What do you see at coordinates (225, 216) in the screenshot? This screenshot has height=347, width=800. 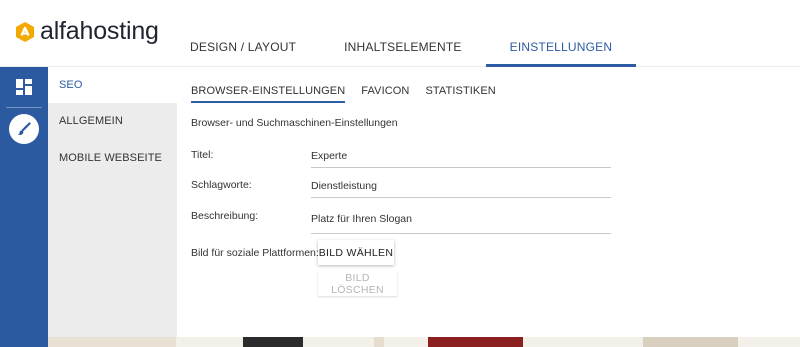 I see `description-label: Beschreibung:` at bounding box center [225, 216].